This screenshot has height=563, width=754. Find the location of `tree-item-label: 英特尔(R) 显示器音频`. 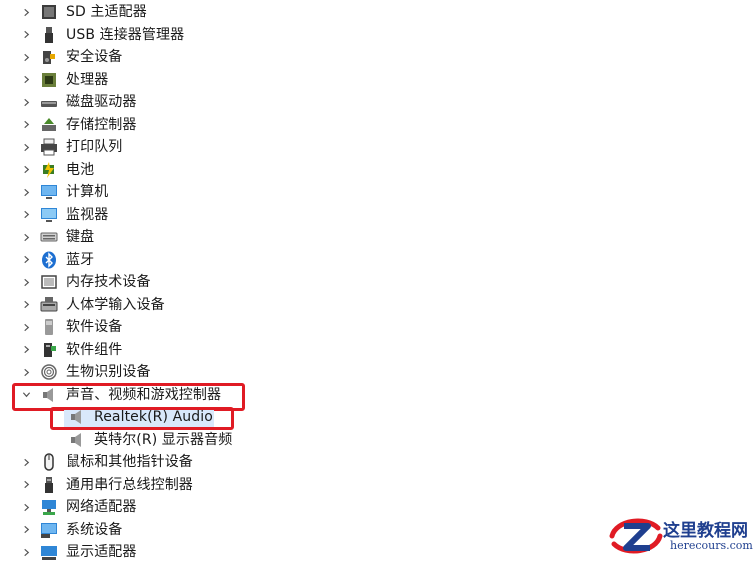

tree-item-label: 英特尔(R) 显示器音频 is located at coordinates (163, 439).